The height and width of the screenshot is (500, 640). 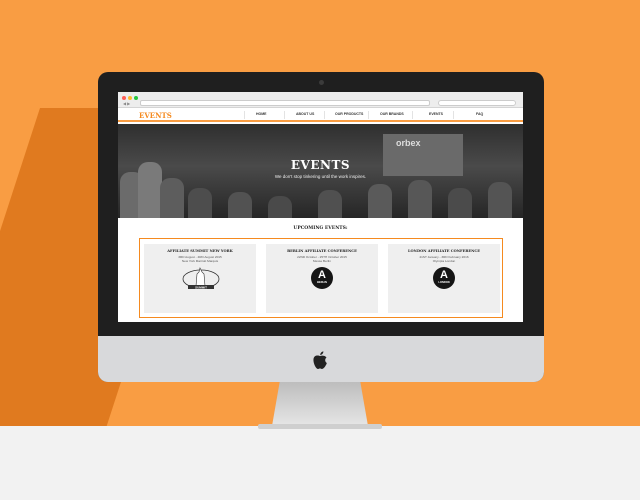 What do you see at coordinates (200, 261) in the screenshot?
I see `event-venue: New York Marriott Marquis` at bounding box center [200, 261].